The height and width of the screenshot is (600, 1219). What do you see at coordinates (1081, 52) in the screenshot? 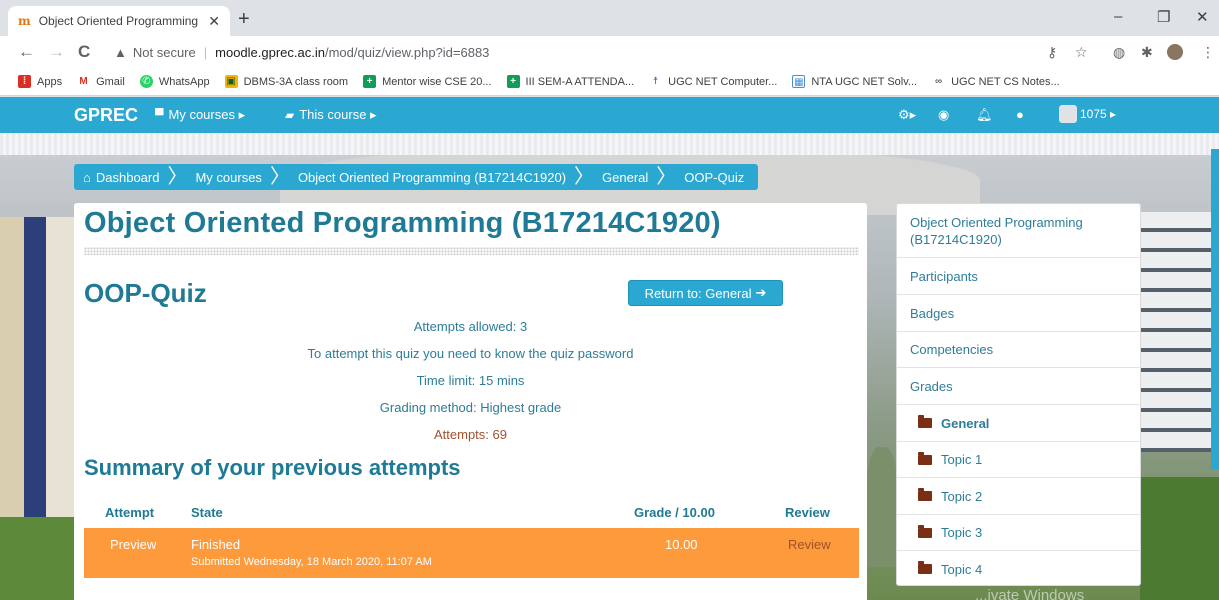
I see `star-icon: ☆` at bounding box center [1081, 52].